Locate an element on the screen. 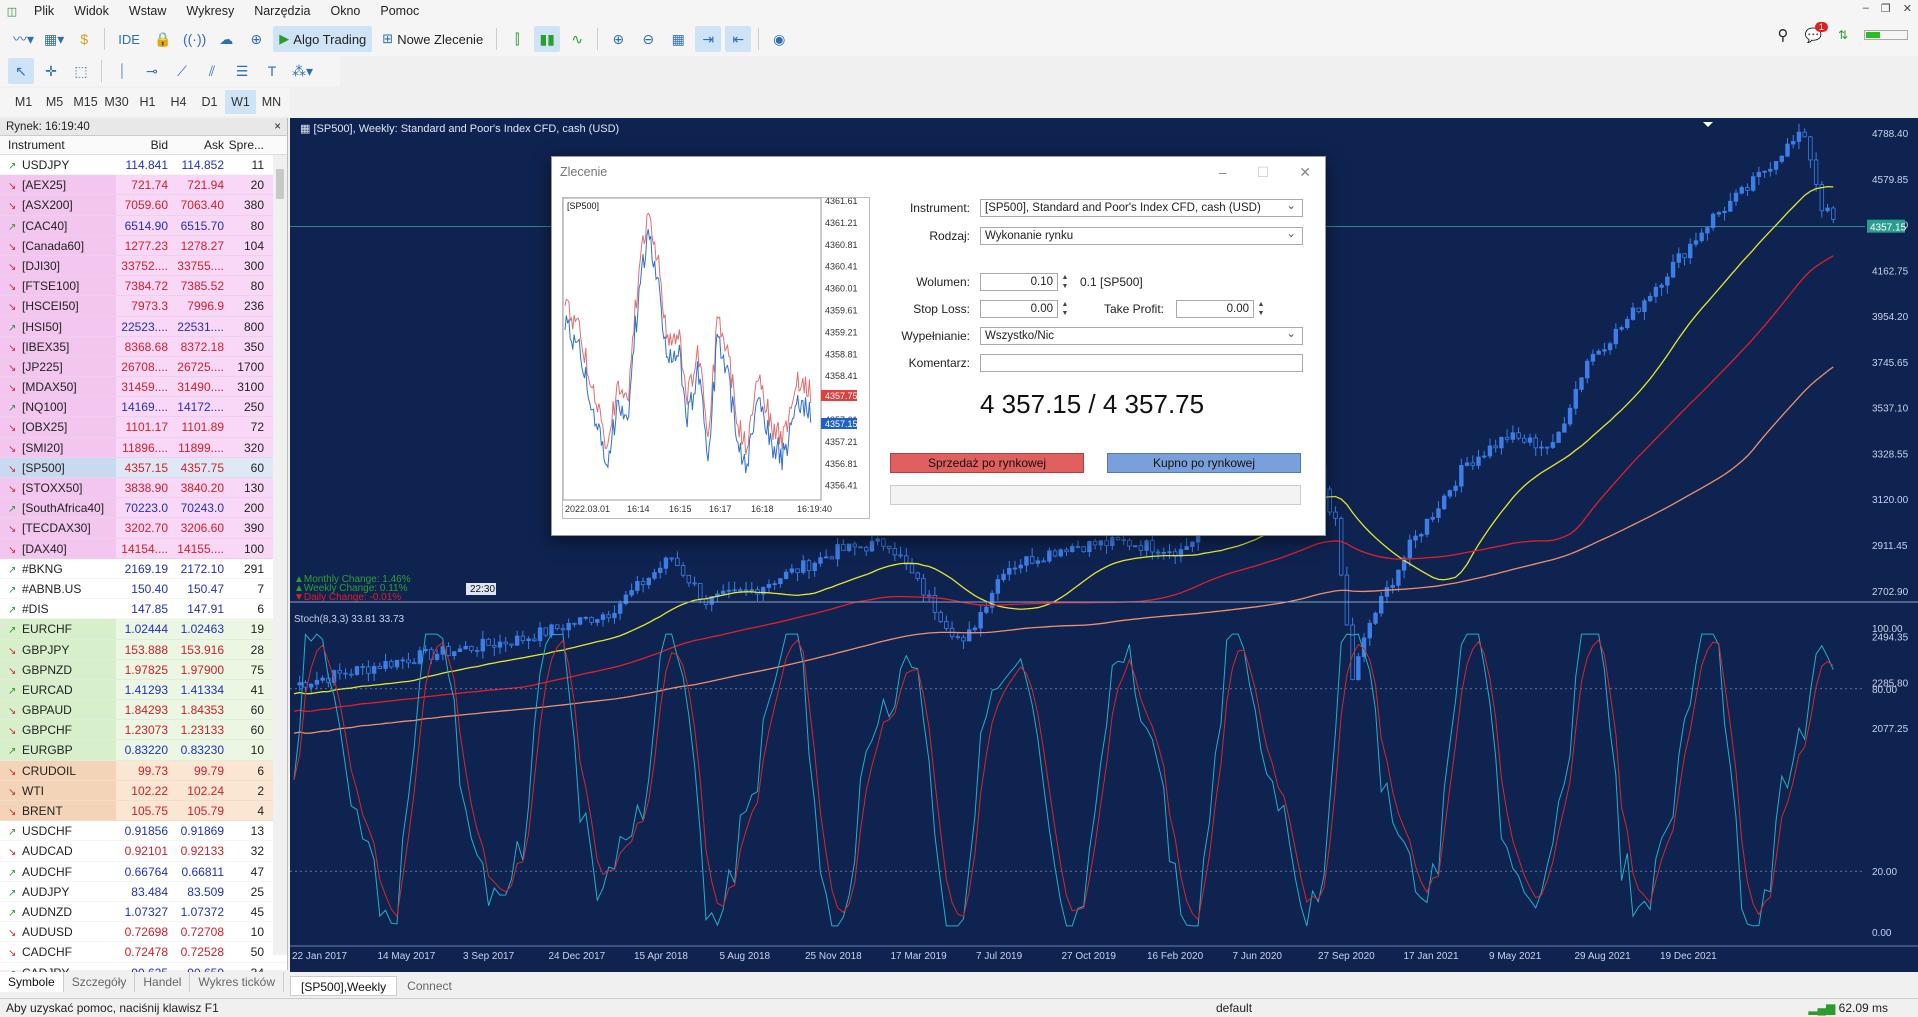 This screenshot has height=1017, width=1918. sell-market-button: Sprzedaż po rynkowej is located at coordinates (987, 463).